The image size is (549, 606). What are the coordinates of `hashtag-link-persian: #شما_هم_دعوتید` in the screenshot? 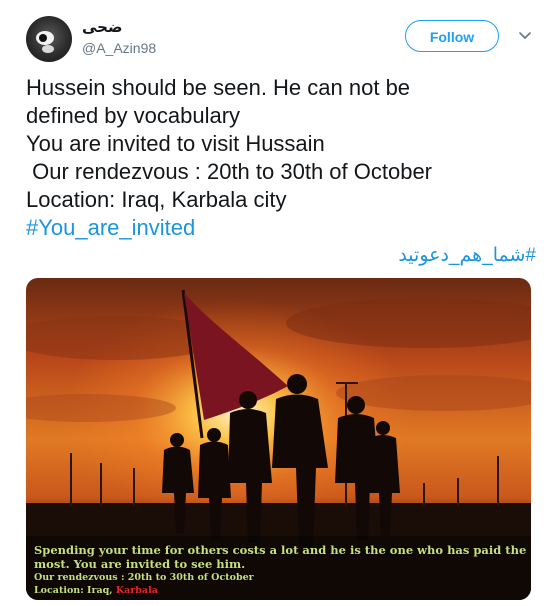 It's located at (281, 256).